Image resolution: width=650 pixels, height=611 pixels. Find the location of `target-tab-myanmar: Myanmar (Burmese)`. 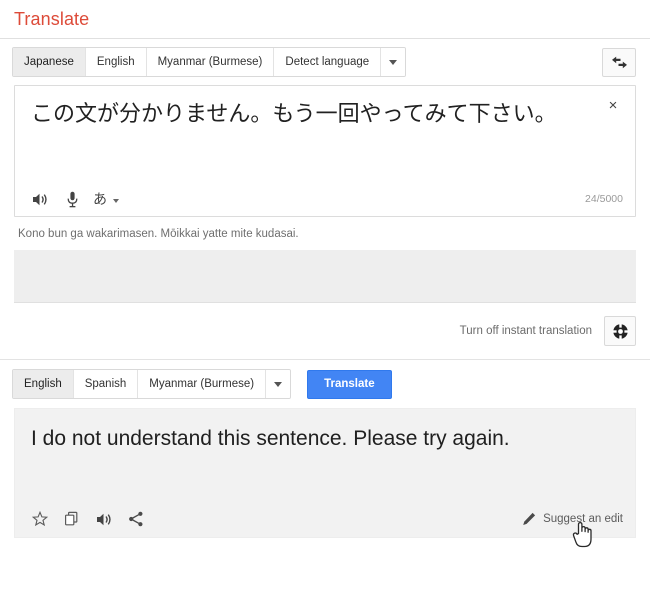

target-tab-myanmar: Myanmar (Burmese) is located at coordinates (202, 384).